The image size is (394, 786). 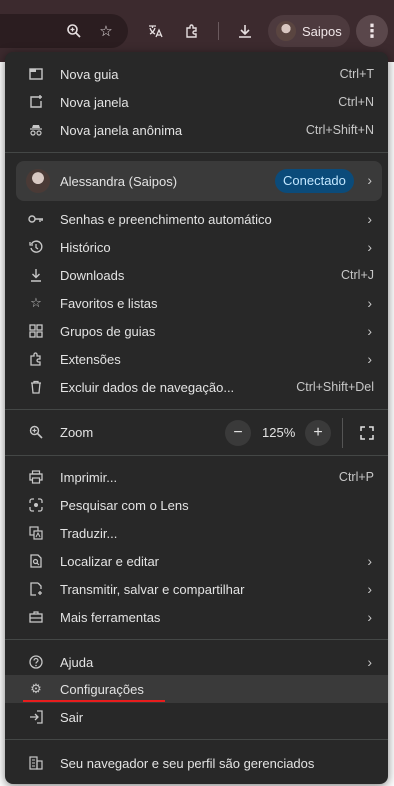 What do you see at coordinates (89, 74) in the screenshot?
I see `menu-item-label: Nova guia` at bounding box center [89, 74].